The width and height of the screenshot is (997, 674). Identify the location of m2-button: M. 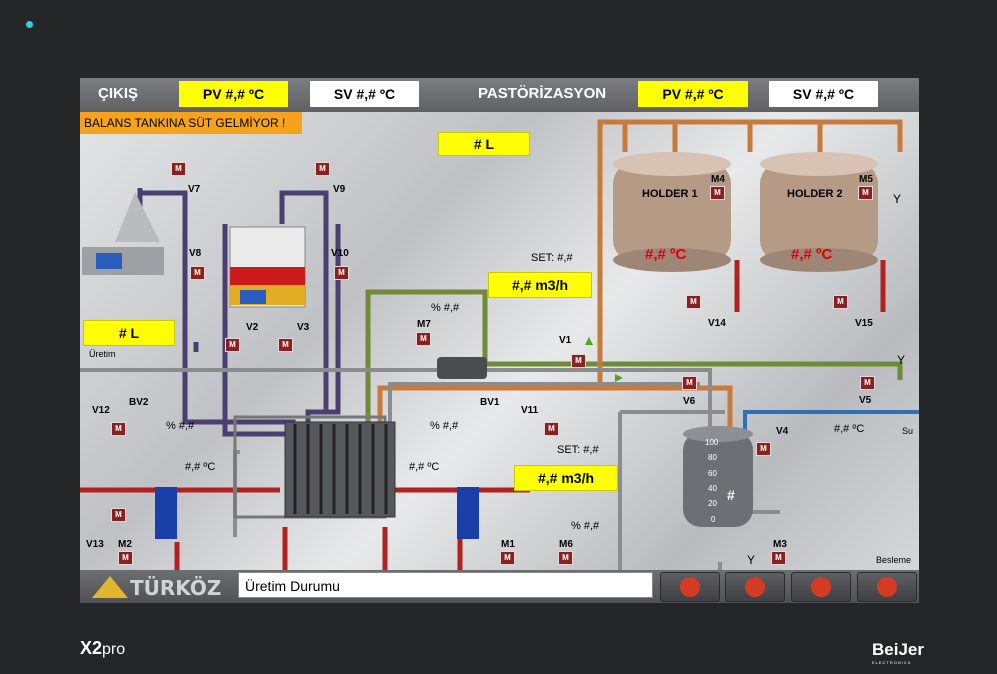
(125, 558).